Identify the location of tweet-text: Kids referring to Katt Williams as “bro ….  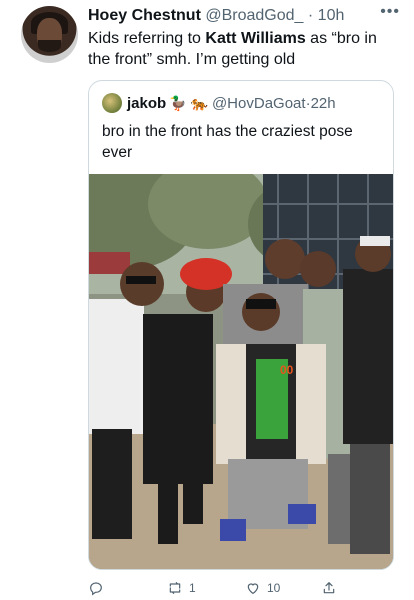
(243, 49).